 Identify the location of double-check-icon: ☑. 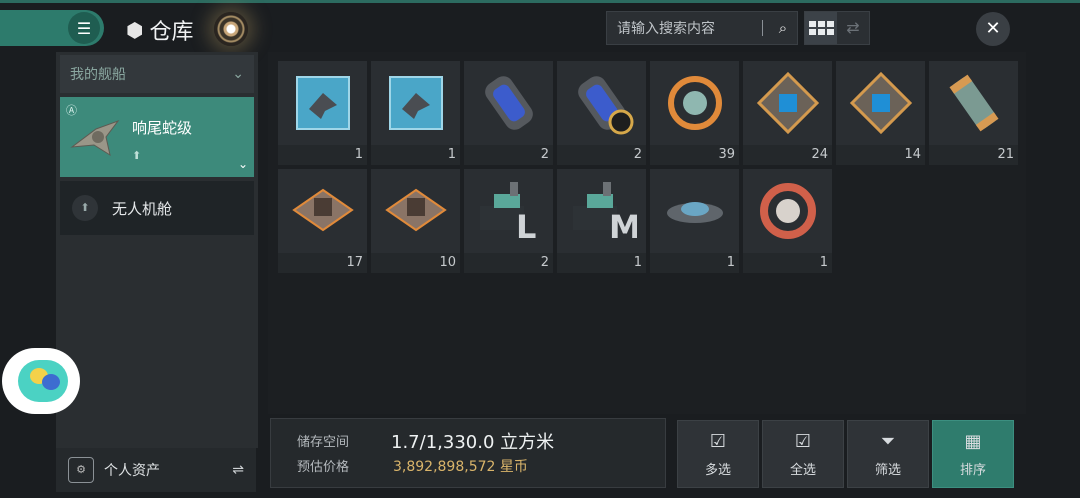
(803, 441).